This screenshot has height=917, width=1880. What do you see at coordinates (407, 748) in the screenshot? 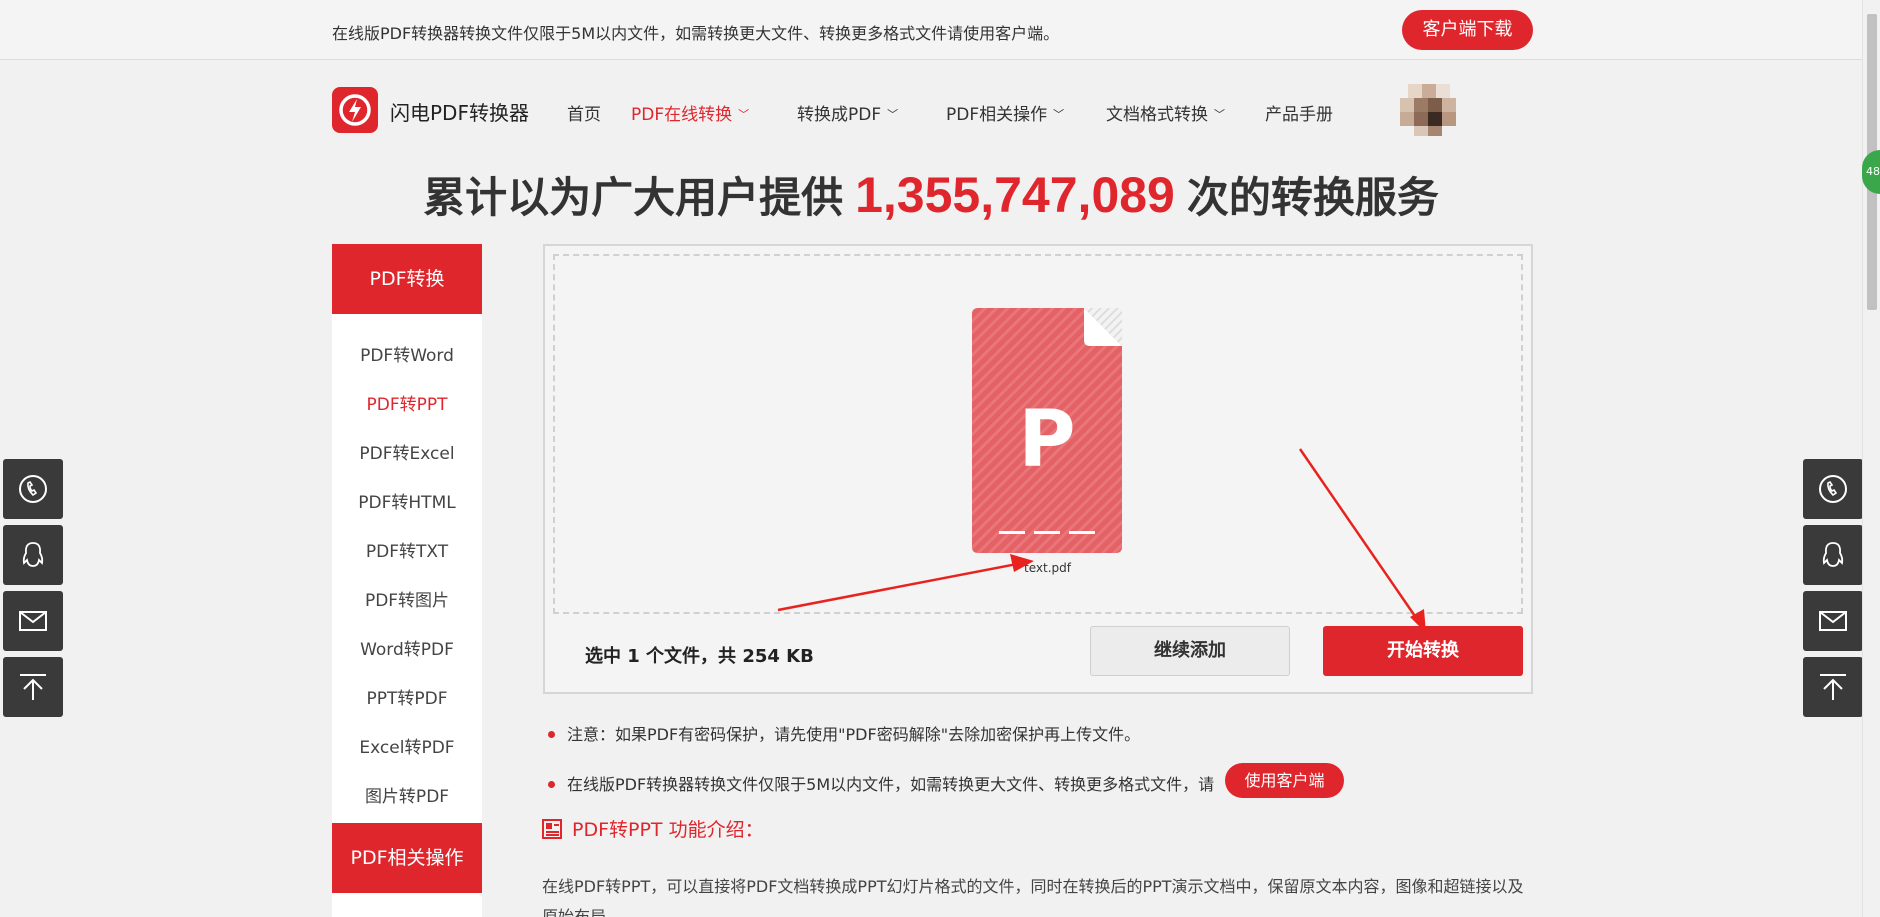
I see `sidebar-item-excel-to-pdf: Excel转PDF` at bounding box center [407, 748].